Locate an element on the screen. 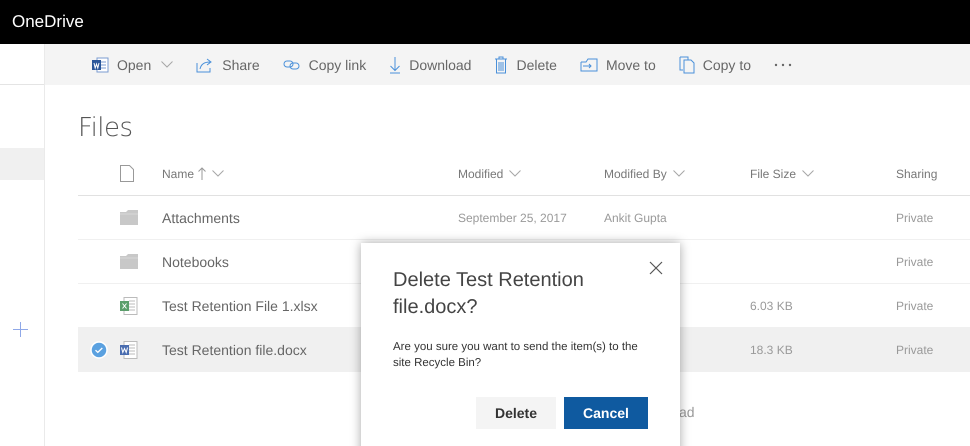 Image resolution: width=970 pixels, height=446 pixels. empty-hint: ad is located at coordinates (687, 412).